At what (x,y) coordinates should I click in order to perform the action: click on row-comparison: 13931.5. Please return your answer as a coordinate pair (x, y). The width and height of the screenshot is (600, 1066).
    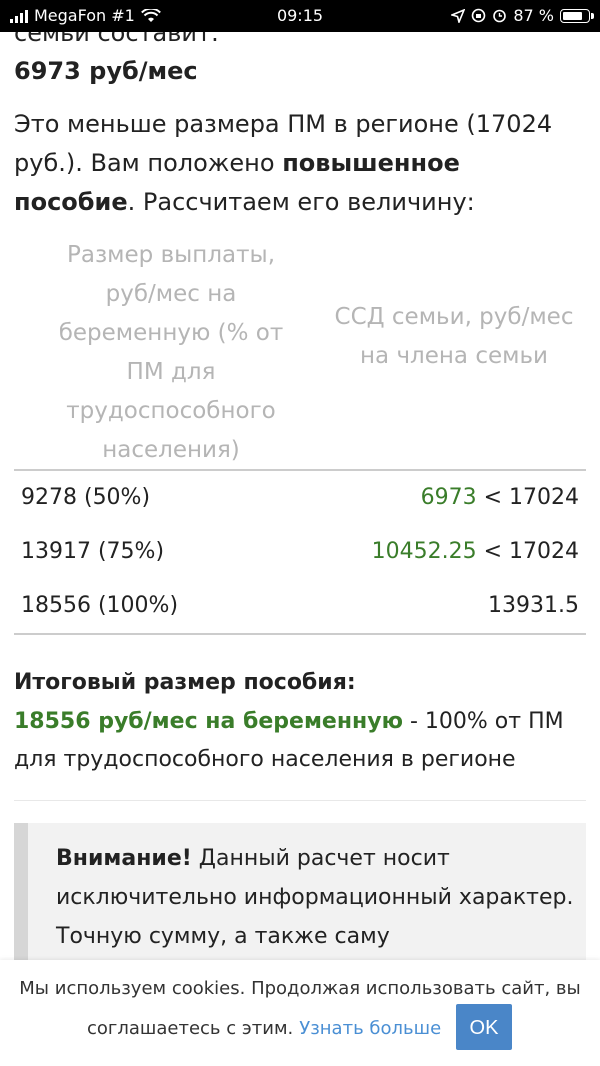
    Looking at the image, I should click on (533, 605).